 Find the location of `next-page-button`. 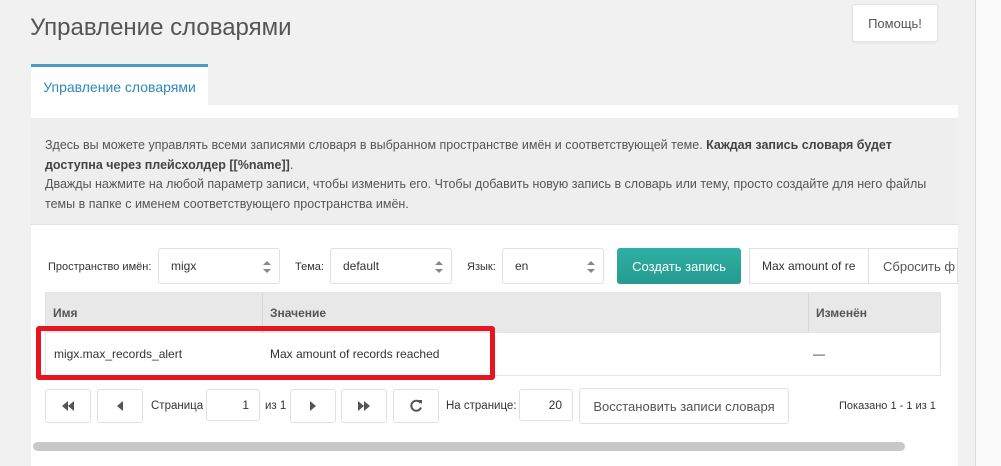

next-page-button is located at coordinates (313, 406).